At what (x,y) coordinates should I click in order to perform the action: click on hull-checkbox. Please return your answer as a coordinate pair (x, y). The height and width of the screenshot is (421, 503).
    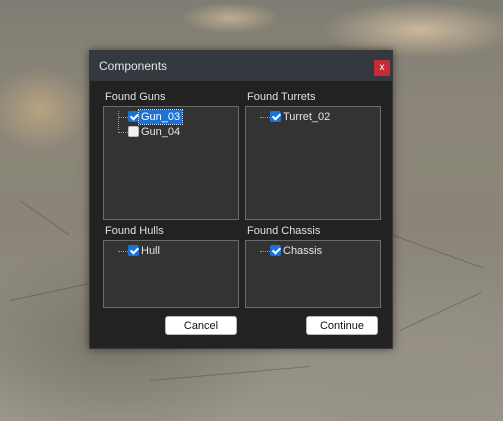
    Looking at the image, I should click on (133, 250).